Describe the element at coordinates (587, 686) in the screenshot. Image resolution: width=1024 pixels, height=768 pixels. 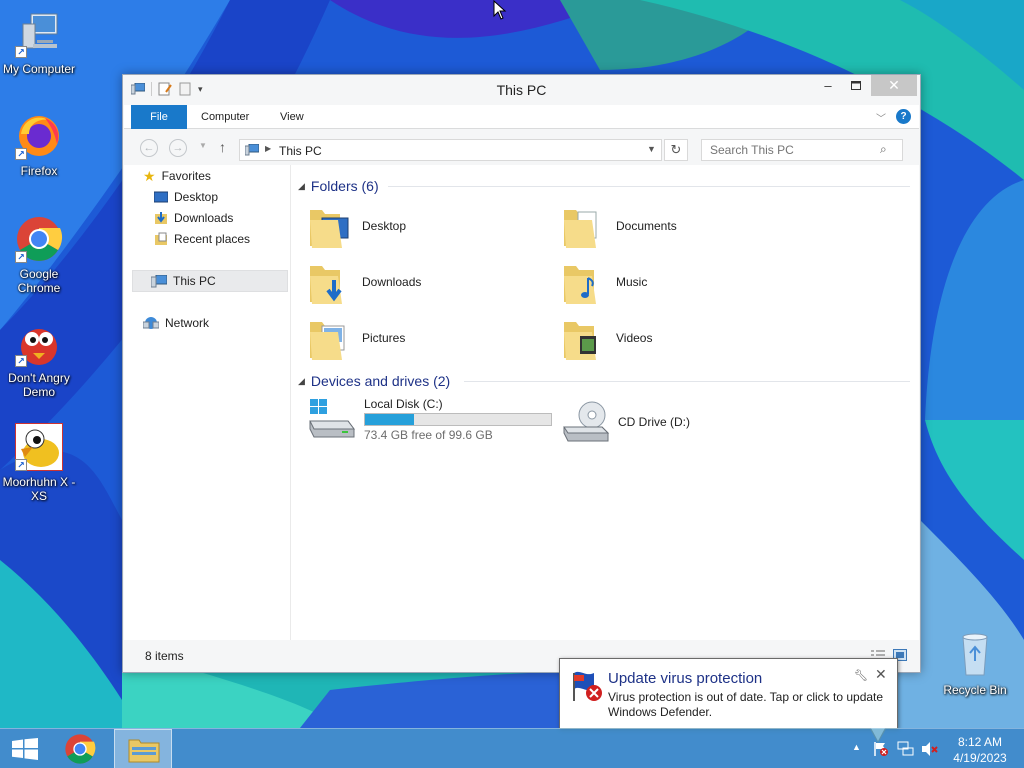
I see `security-flag-error-icon` at that location.